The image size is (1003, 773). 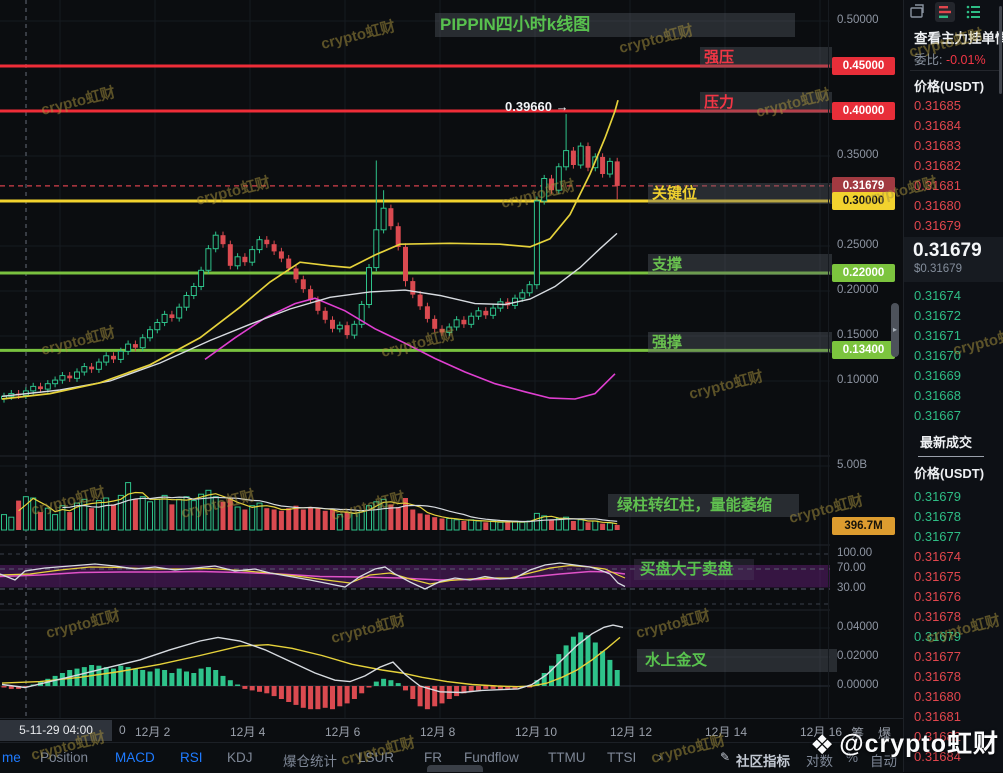 What do you see at coordinates (240, 757) in the screenshot?
I see `toolbar-item-KDJ: KDJ` at bounding box center [240, 757].